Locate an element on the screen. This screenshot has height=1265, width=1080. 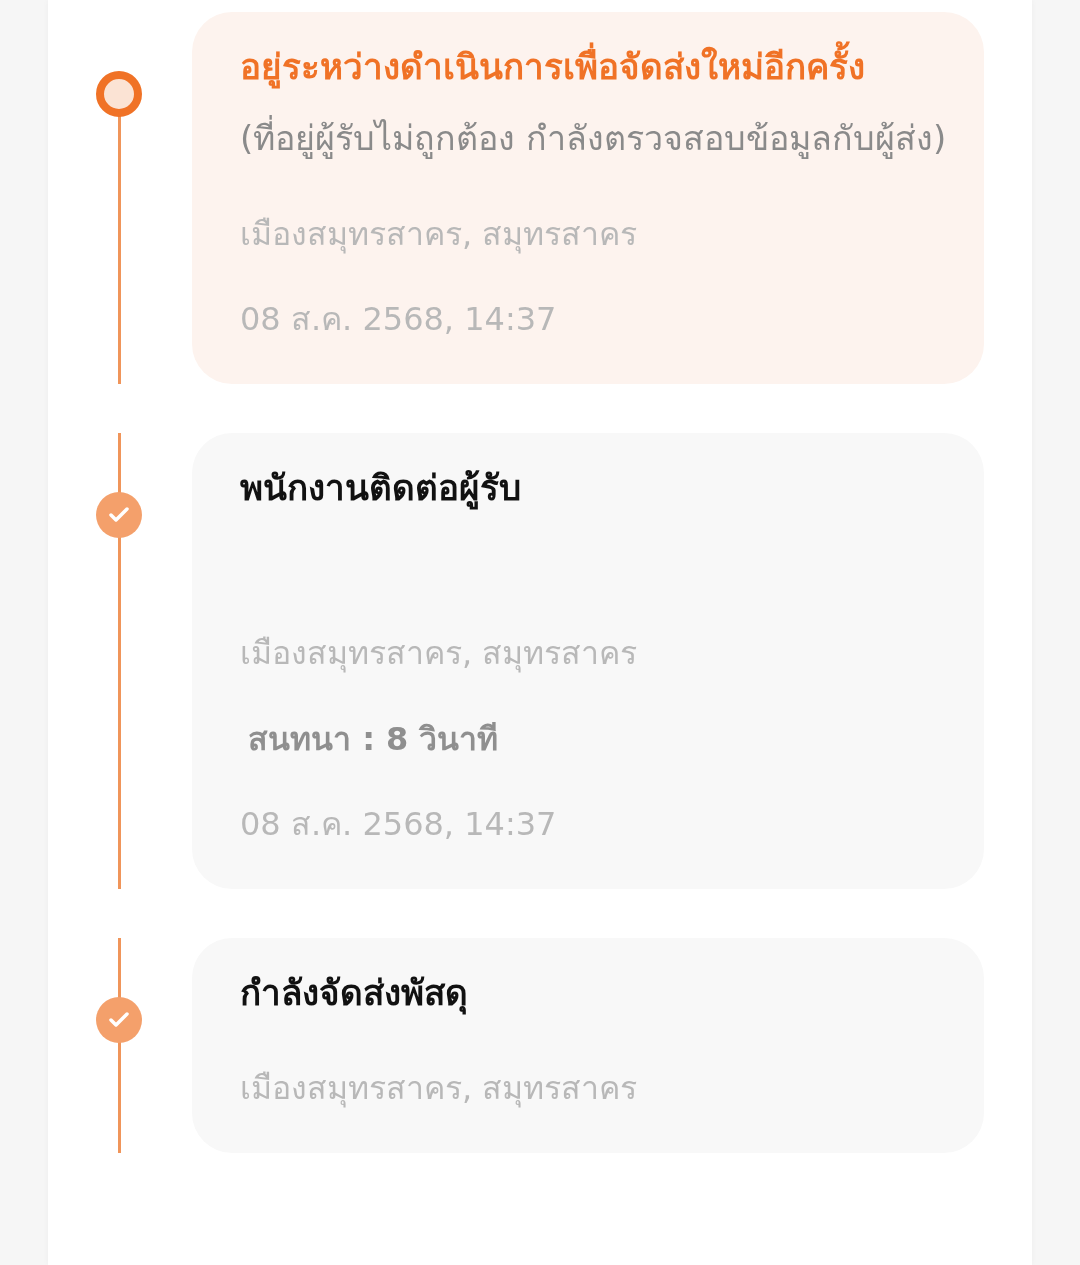
event-title: กำลังจัดส่งพัสดุ is located at coordinates (354, 994).